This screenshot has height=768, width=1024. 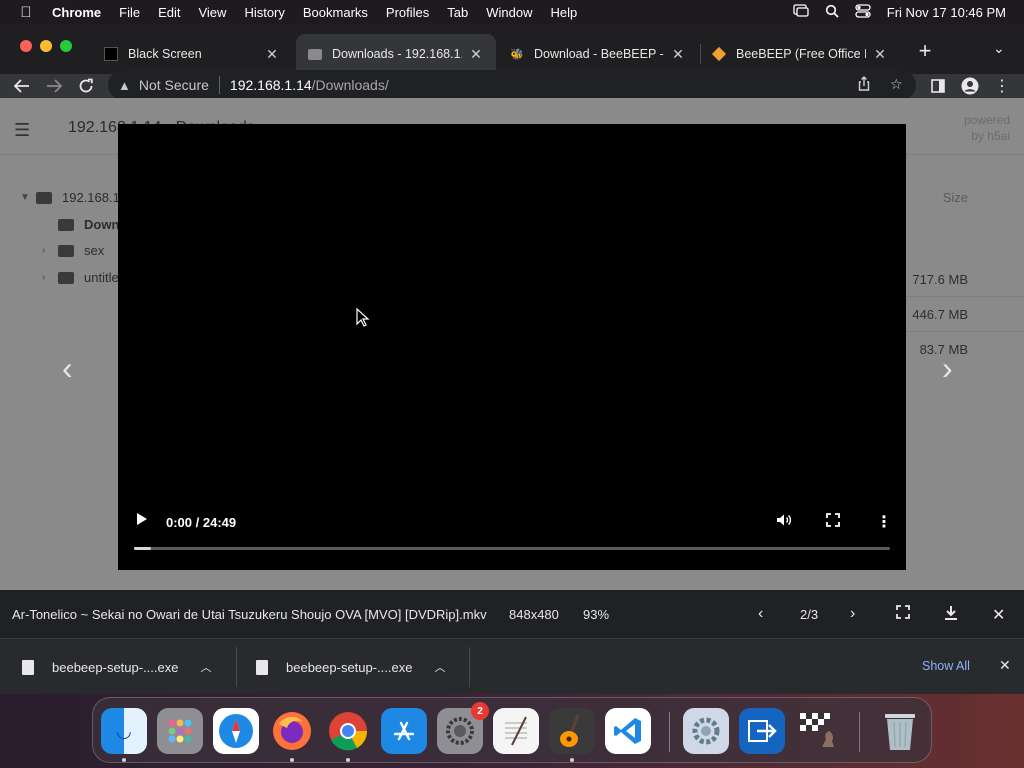 I want to click on video-time-display: 0:00 / 24:49, so click(x=201, y=522).